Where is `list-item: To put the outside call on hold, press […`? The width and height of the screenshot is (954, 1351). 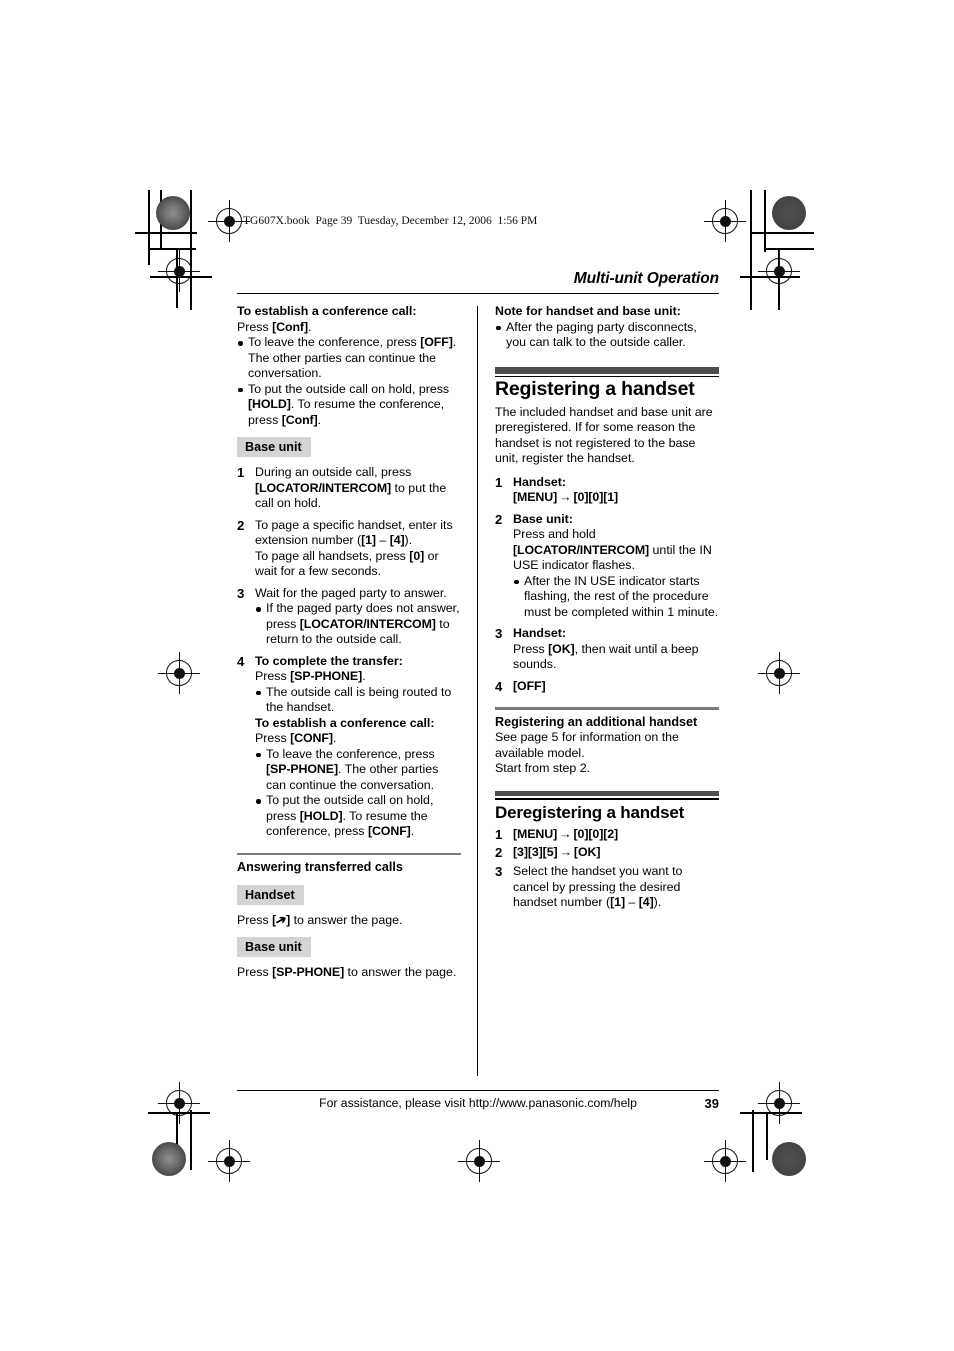
list-item: To put the outside call on hold, press [… is located at coordinates (349, 405).